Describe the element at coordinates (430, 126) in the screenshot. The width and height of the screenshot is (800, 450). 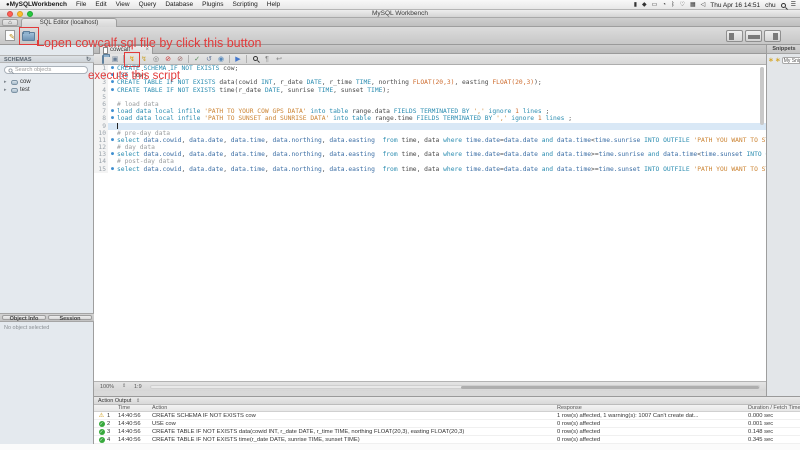
I see `code-line-9: 9` at that location.